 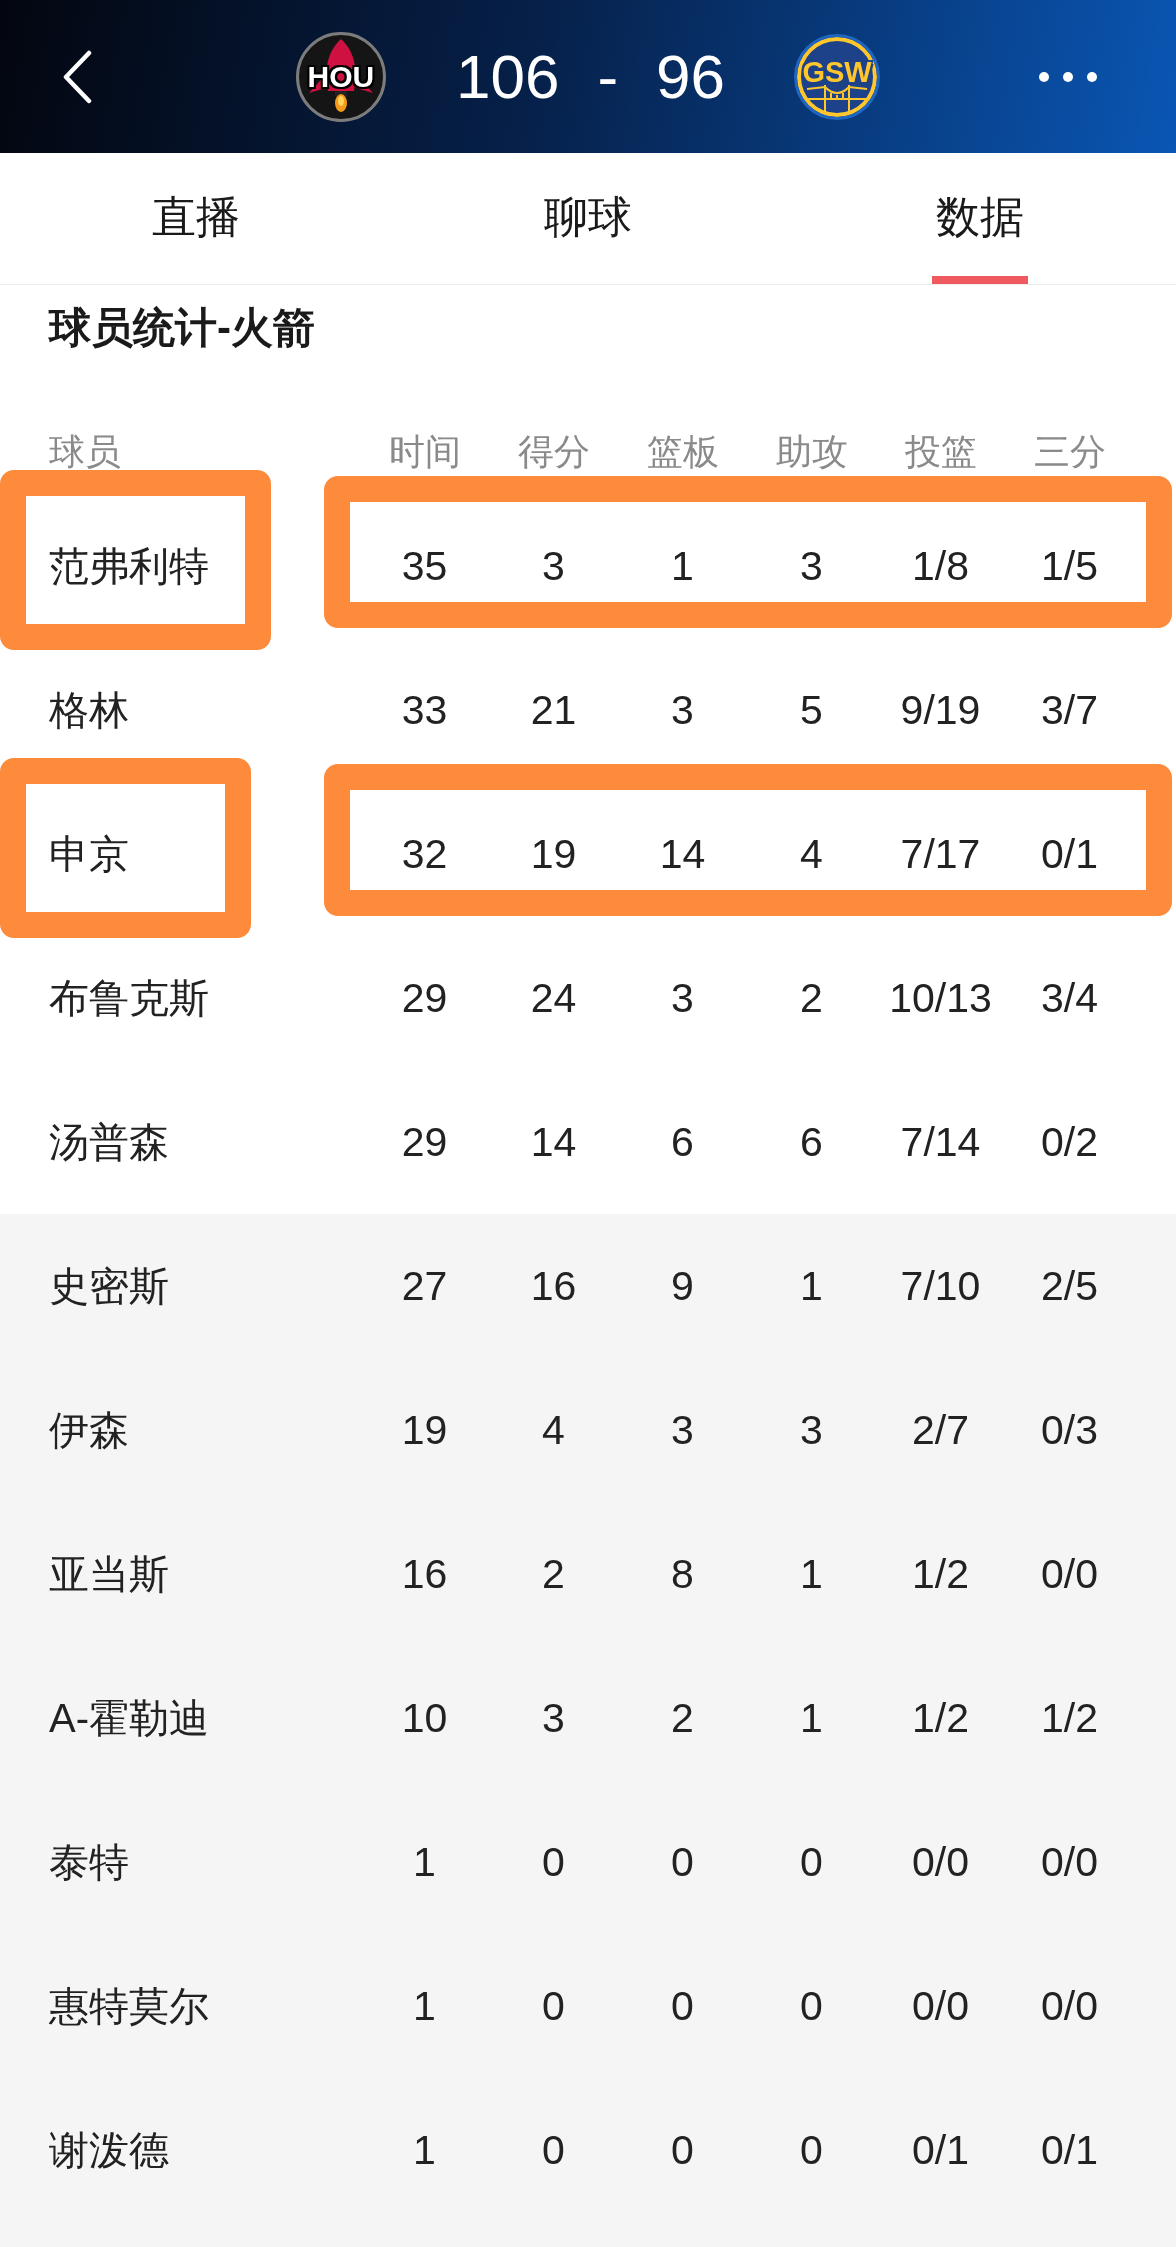 What do you see at coordinates (837, 97) in the screenshot?
I see `bridge-icon` at bounding box center [837, 97].